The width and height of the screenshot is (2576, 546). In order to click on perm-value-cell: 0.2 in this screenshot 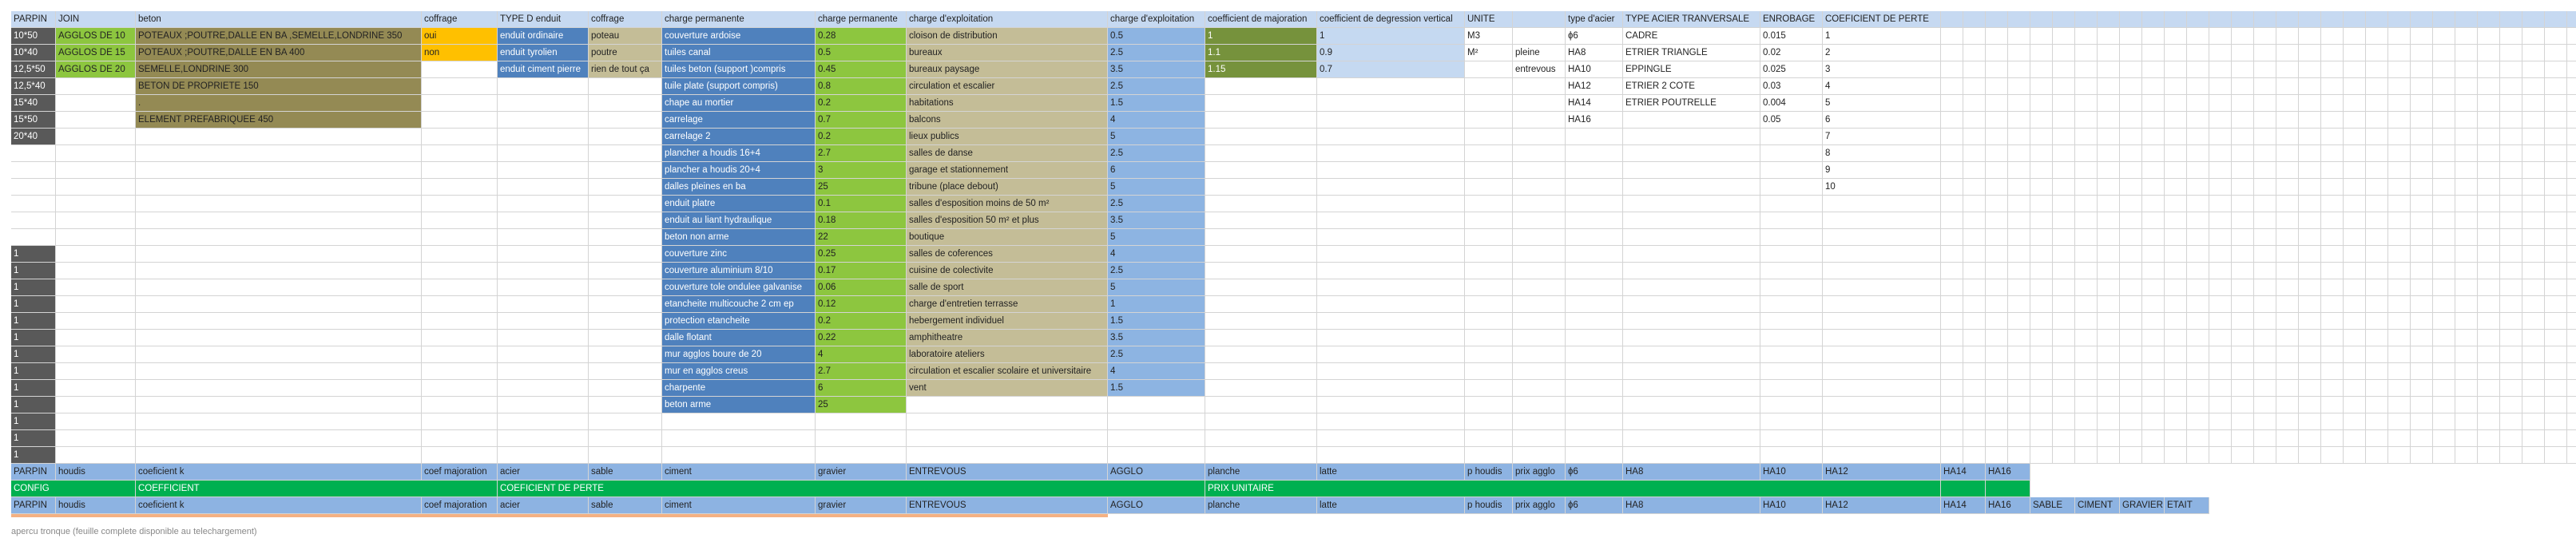, I will do `click(861, 137)`.